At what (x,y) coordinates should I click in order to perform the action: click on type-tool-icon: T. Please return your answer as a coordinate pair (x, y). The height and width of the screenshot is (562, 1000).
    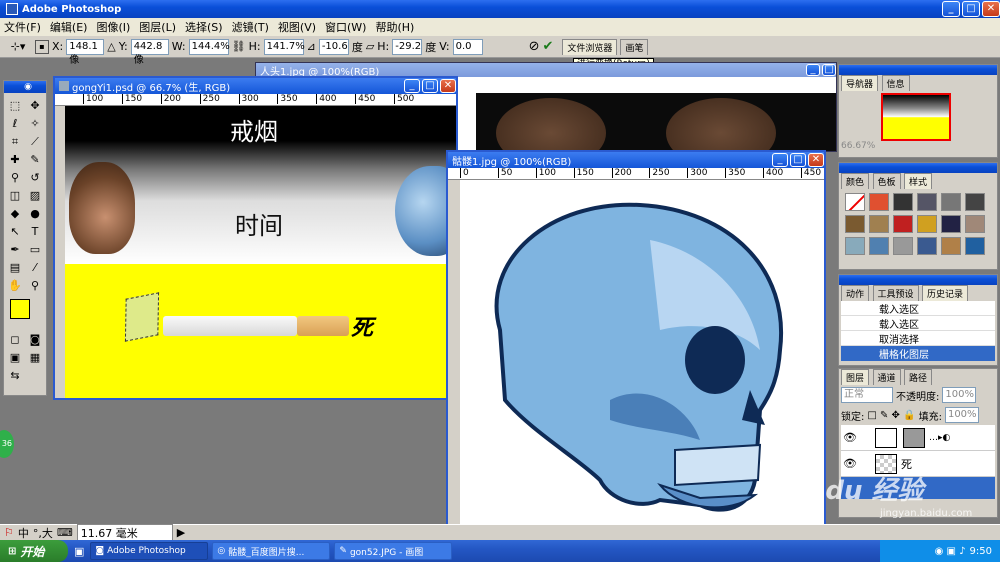
    Looking at the image, I should click on (35, 232).